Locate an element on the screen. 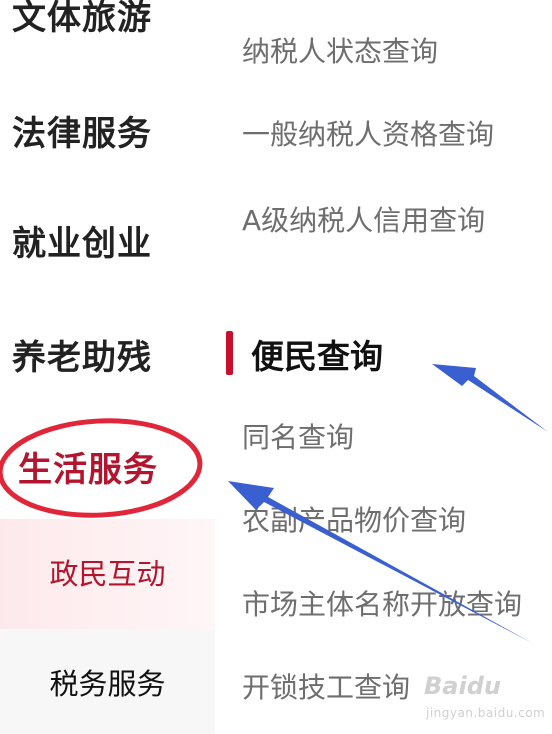  baidu-watermark: Baidu jingyan.baidu.com is located at coordinates (485, 697).